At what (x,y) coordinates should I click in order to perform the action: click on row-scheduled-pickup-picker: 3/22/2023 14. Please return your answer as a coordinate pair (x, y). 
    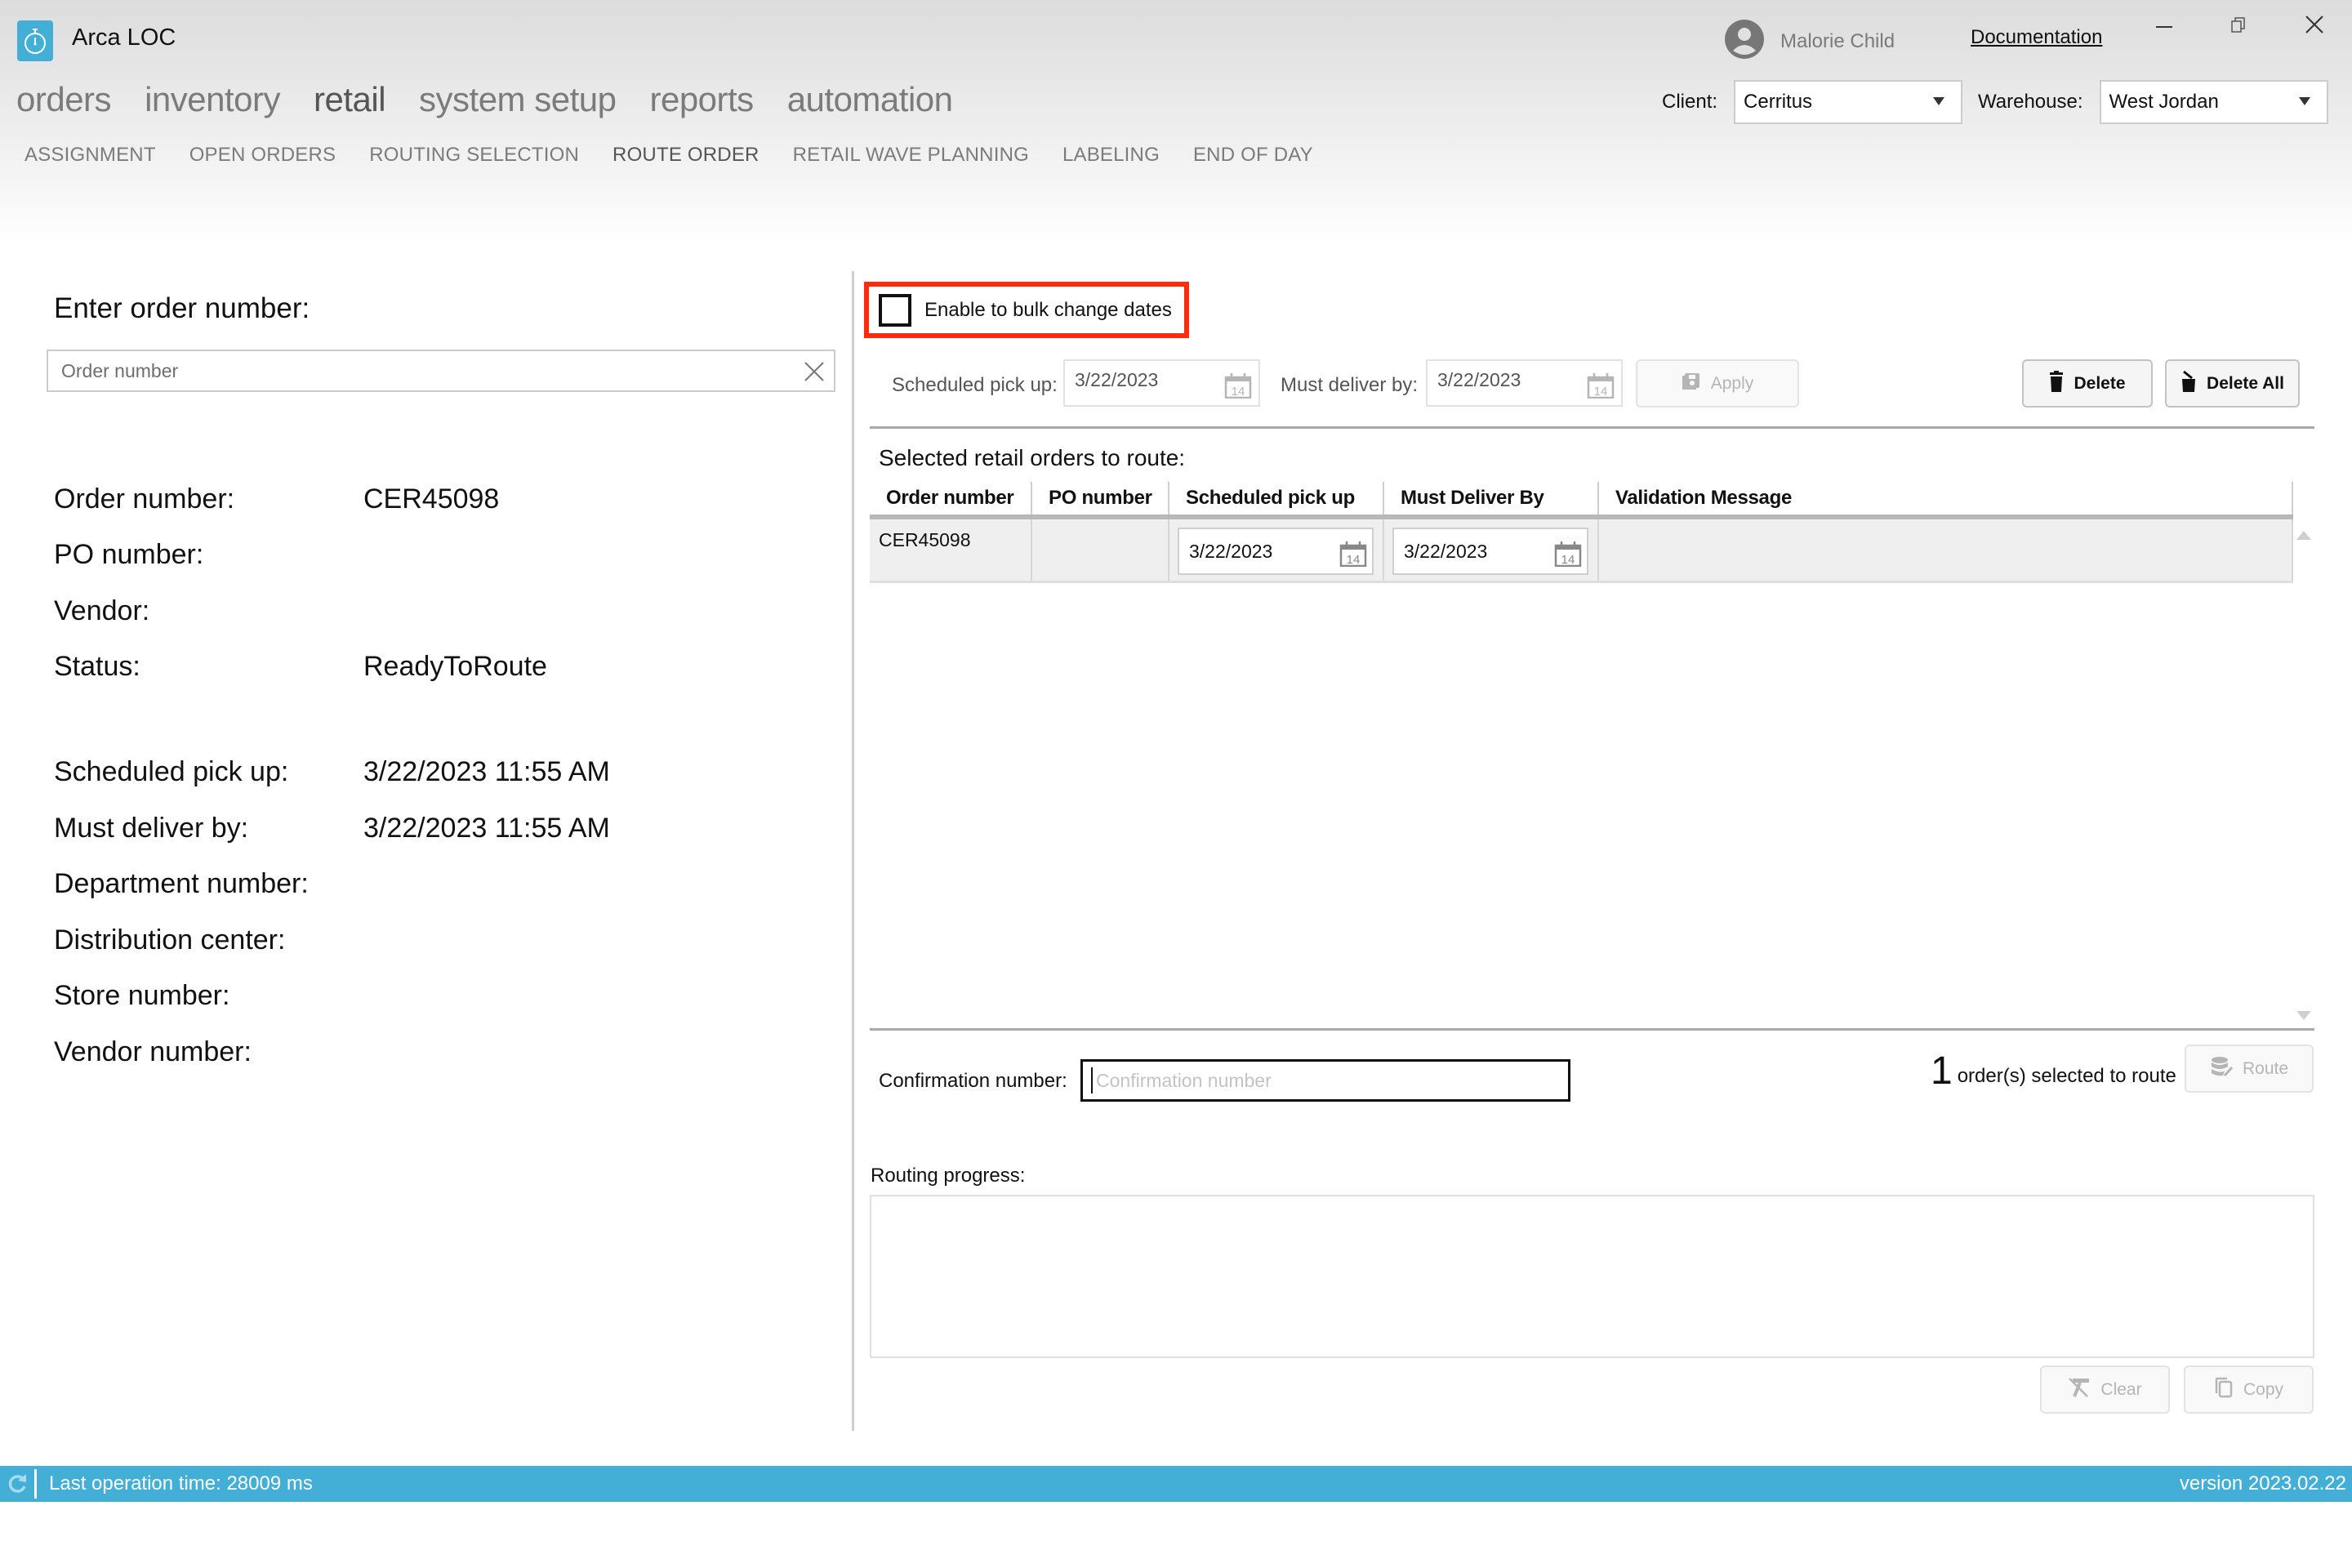
    Looking at the image, I should click on (1276, 551).